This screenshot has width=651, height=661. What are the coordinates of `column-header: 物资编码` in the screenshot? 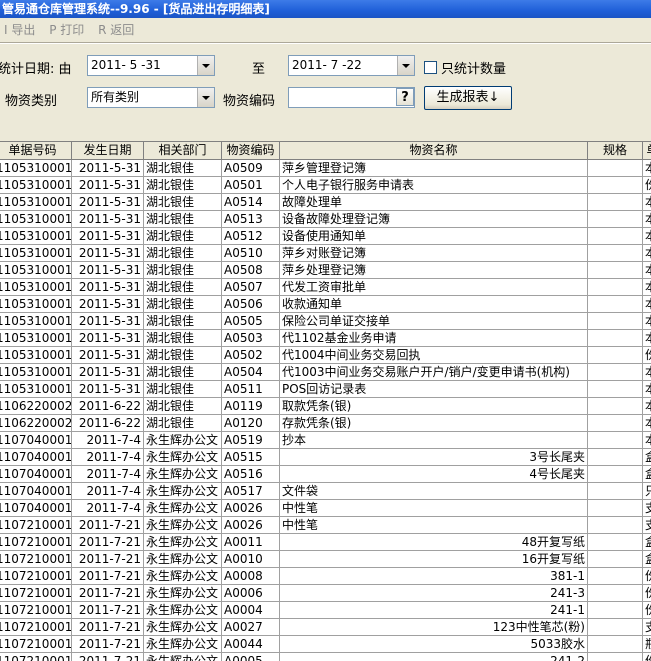 It's located at (251, 150).